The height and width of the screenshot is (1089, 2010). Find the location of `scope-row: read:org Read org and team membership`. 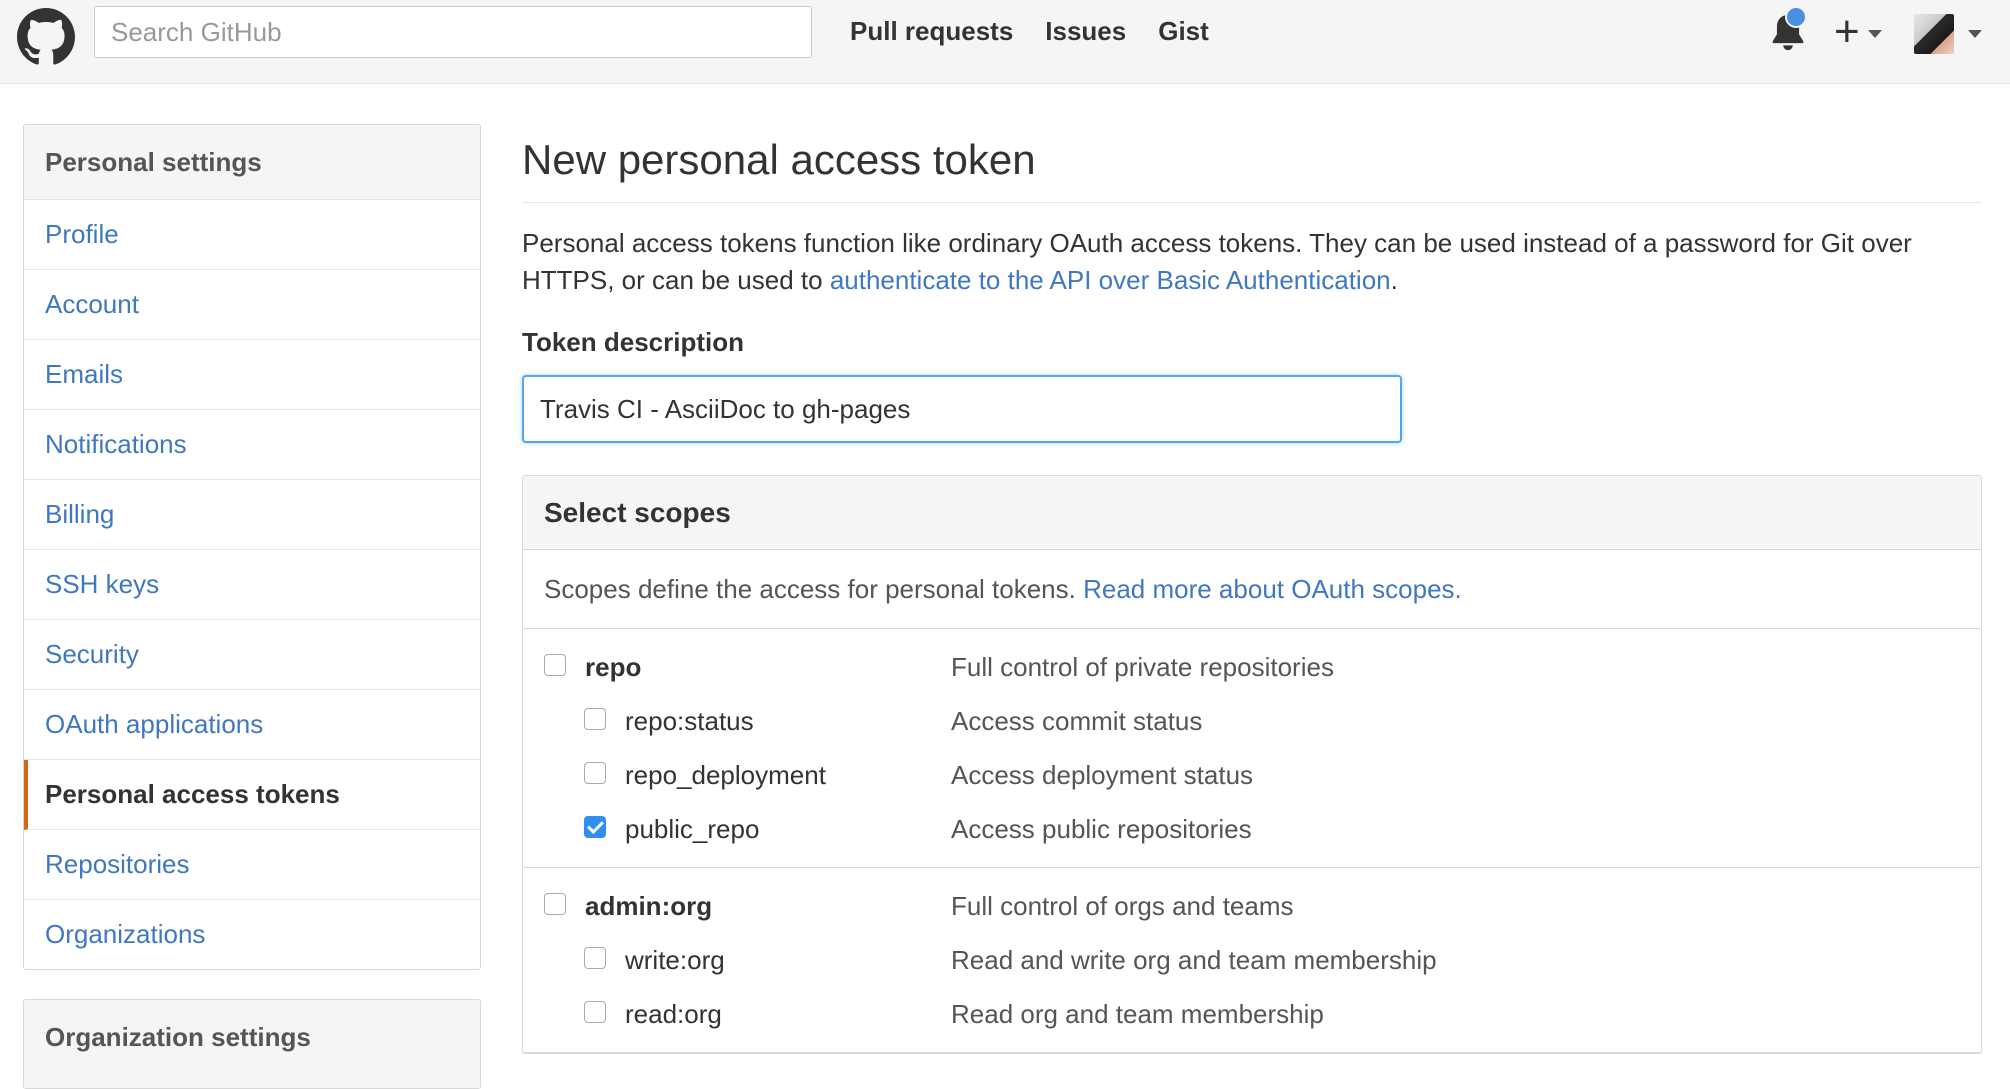

scope-row: read:org Read org and team membership is located at coordinates (1252, 1015).